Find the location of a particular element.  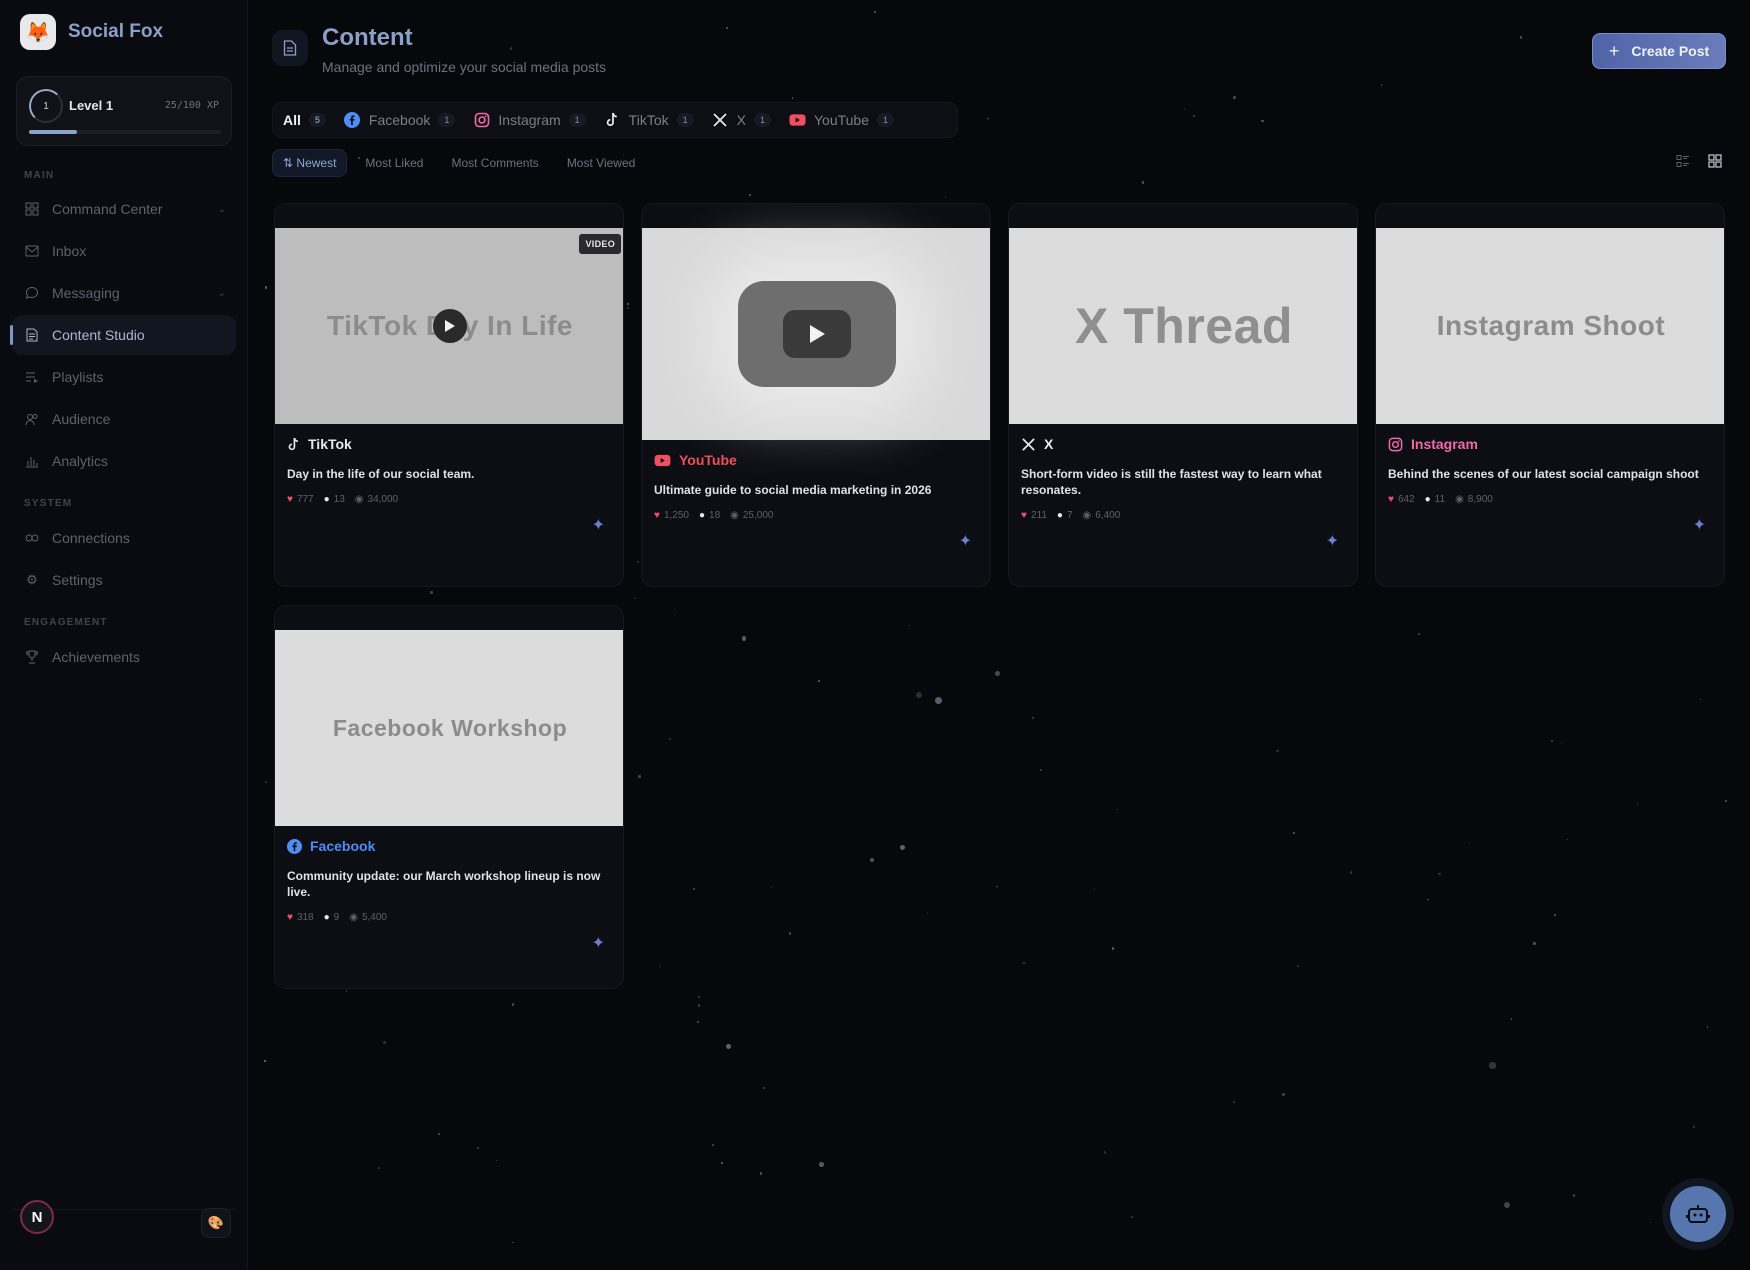

list-view-icon is located at coordinates (1682, 161).